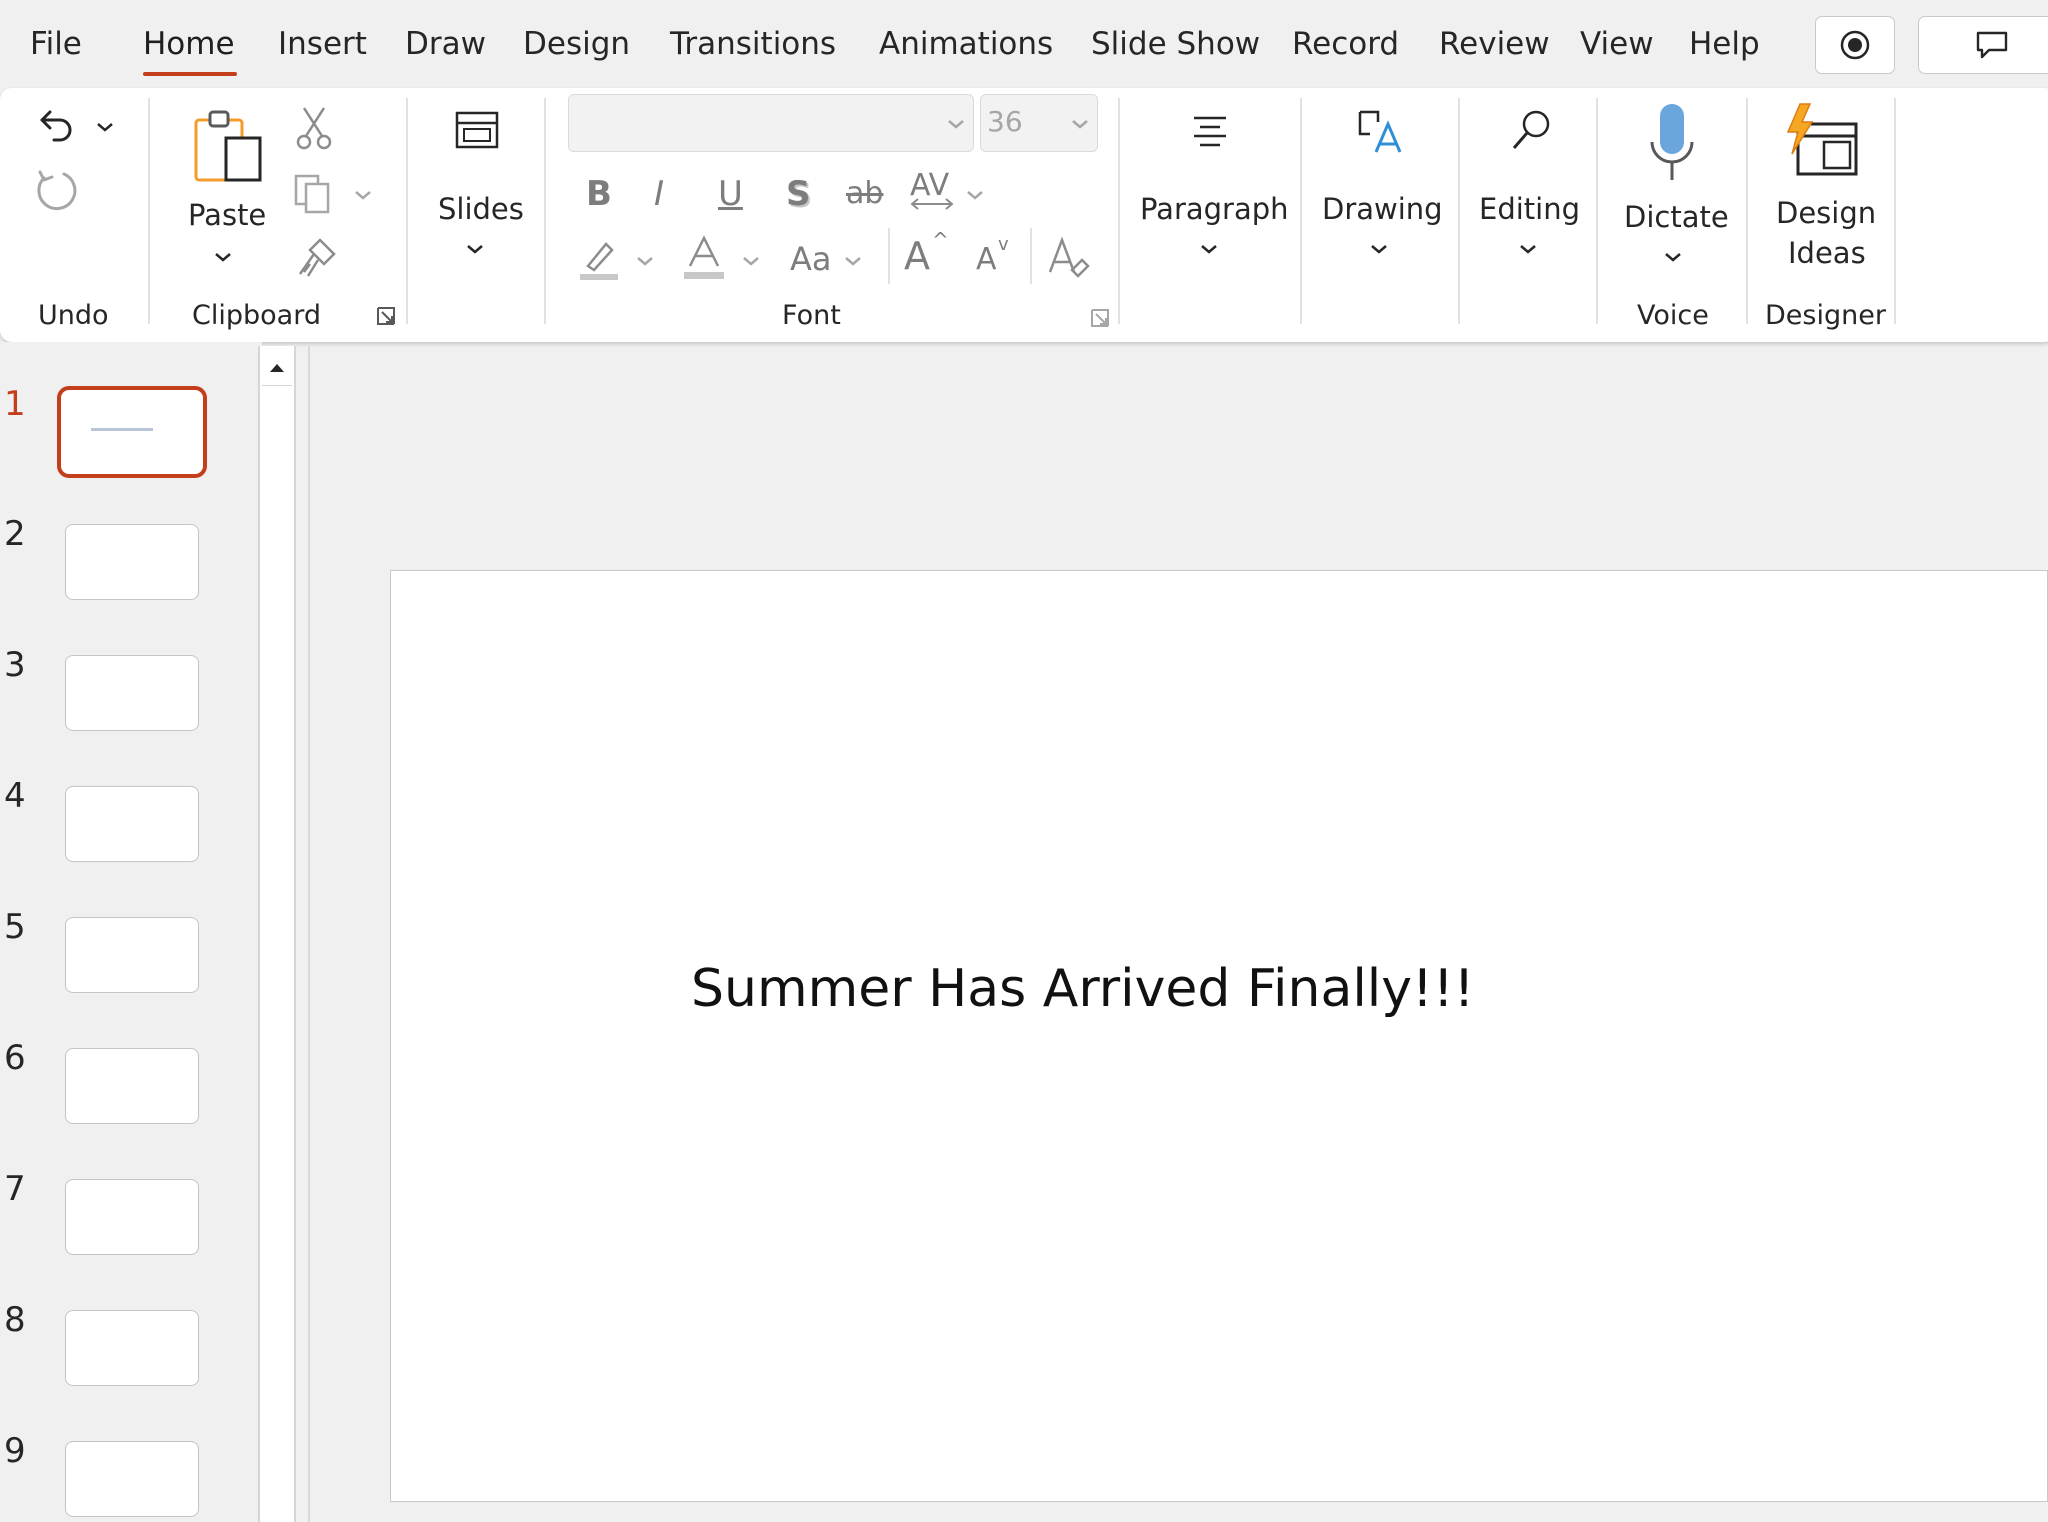 The image size is (2048, 1522). I want to click on slide-thumbnail-1-text-preview, so click(122, 429).